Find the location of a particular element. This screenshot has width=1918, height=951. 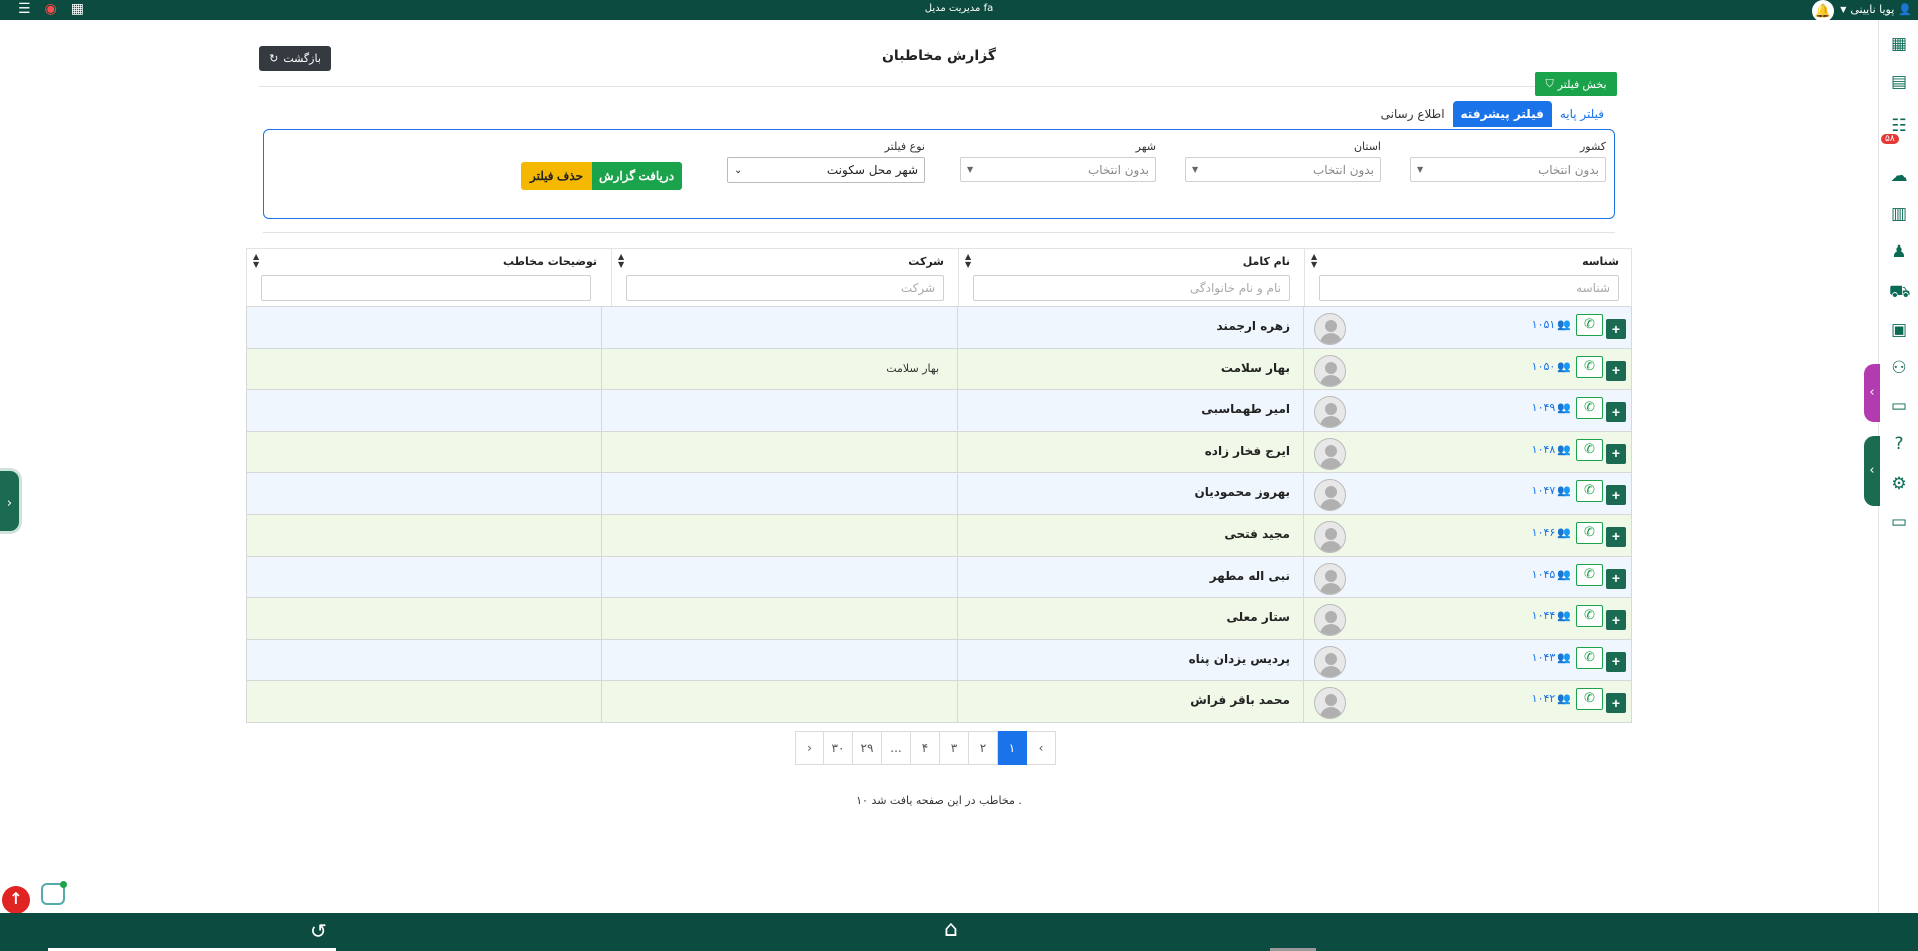

city-select: بدون انتخاب ▼ is located at coordinates (1058, 169).